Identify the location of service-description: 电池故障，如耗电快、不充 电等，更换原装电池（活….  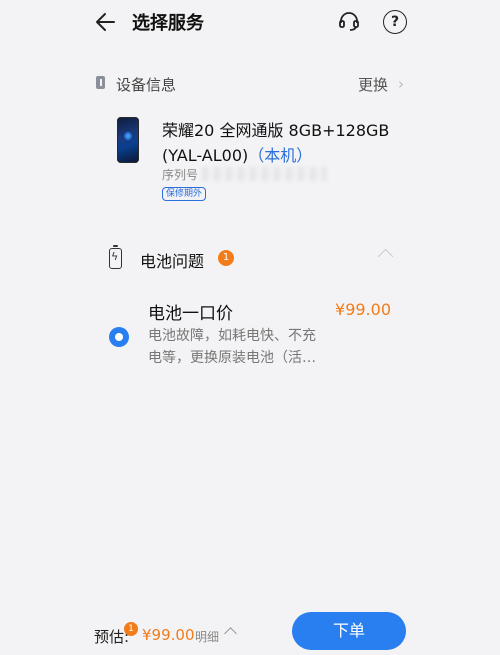
(232, 347).